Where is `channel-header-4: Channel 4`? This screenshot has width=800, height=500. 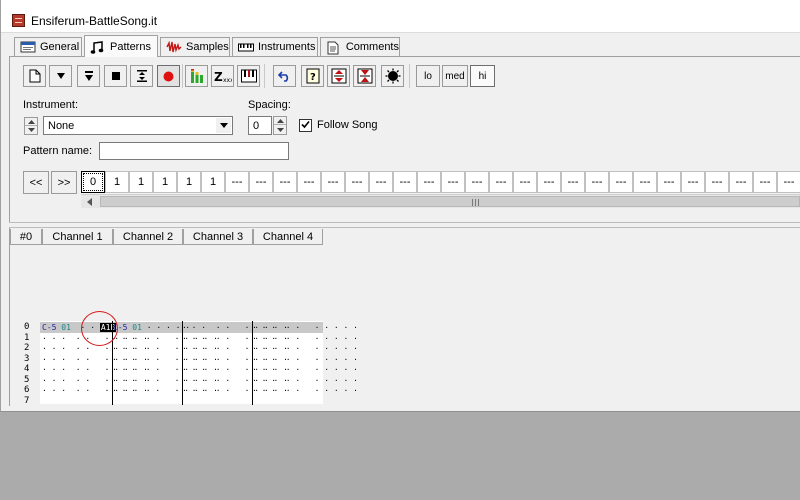
channel-header-4: Channel 4 is located at coordinates (288, 237).